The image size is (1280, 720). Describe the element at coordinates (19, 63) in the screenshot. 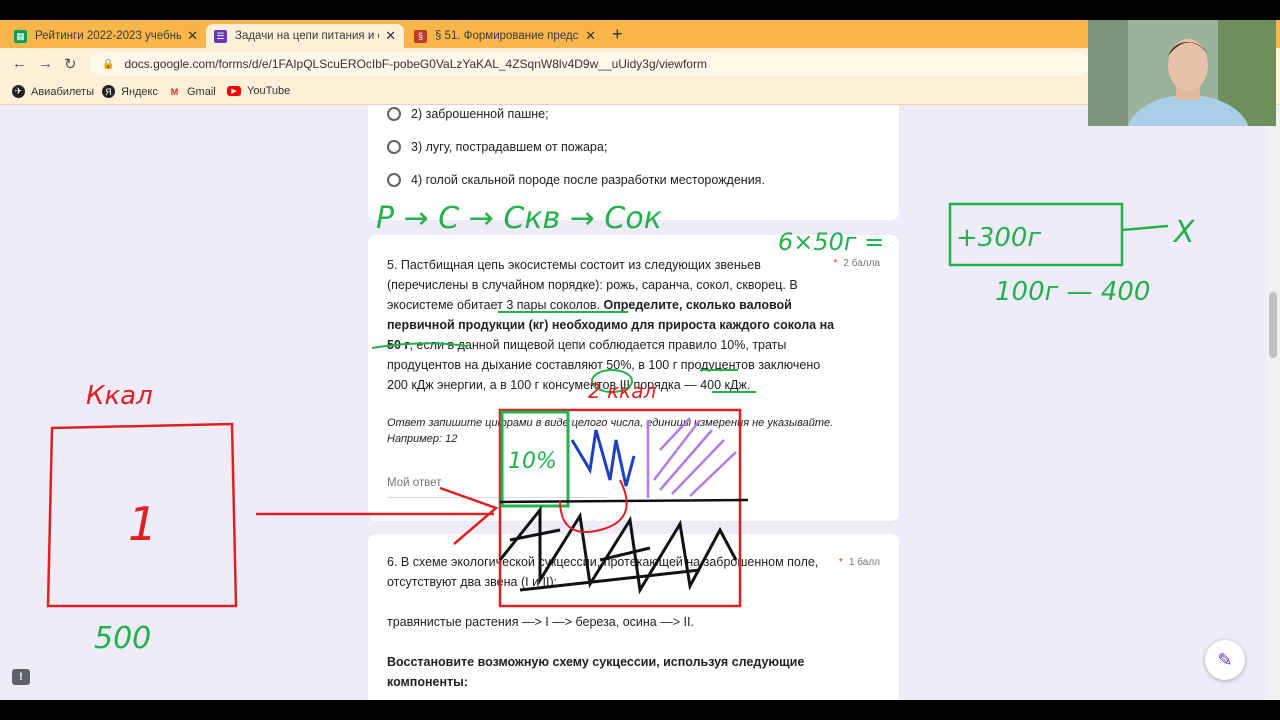

I see `back-icon: ←` at that location.